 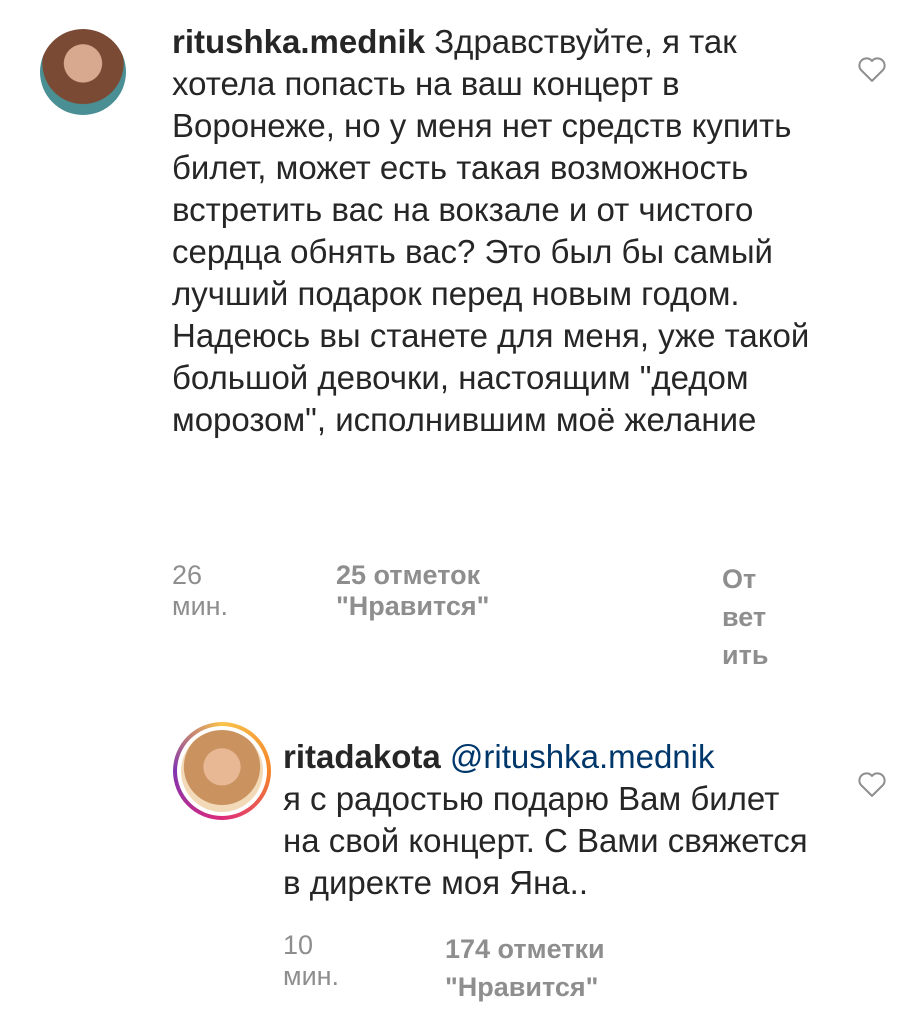 I want to click on username: ritadakota, so click(x=362, y=756).